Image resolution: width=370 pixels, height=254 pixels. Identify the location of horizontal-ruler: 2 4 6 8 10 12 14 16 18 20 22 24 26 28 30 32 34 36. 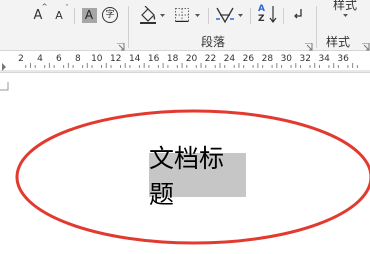
(185, 62).